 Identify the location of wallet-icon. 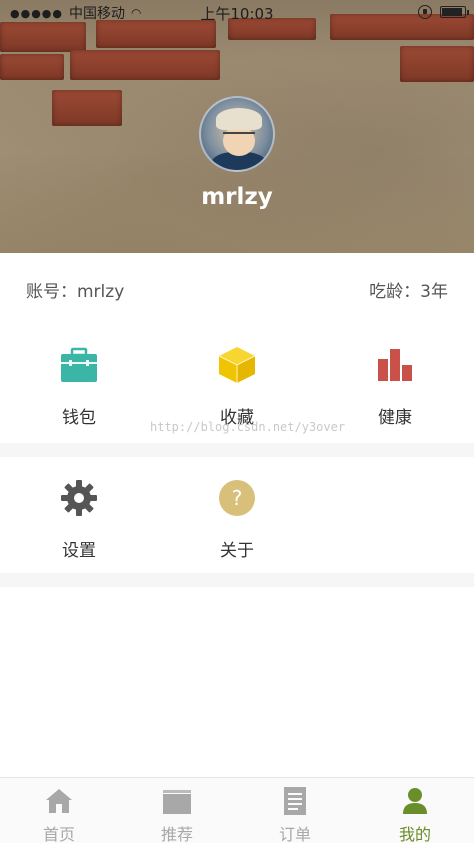
(79, 364).